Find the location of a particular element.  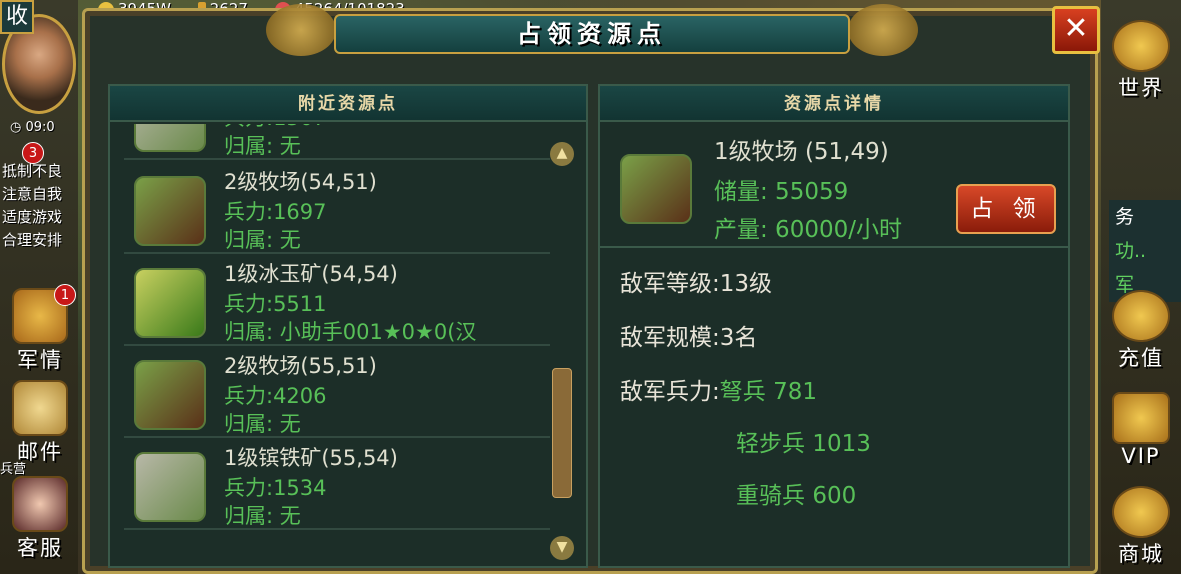

dialog-title: 占领资源点 is located at coordinates (592, 34).